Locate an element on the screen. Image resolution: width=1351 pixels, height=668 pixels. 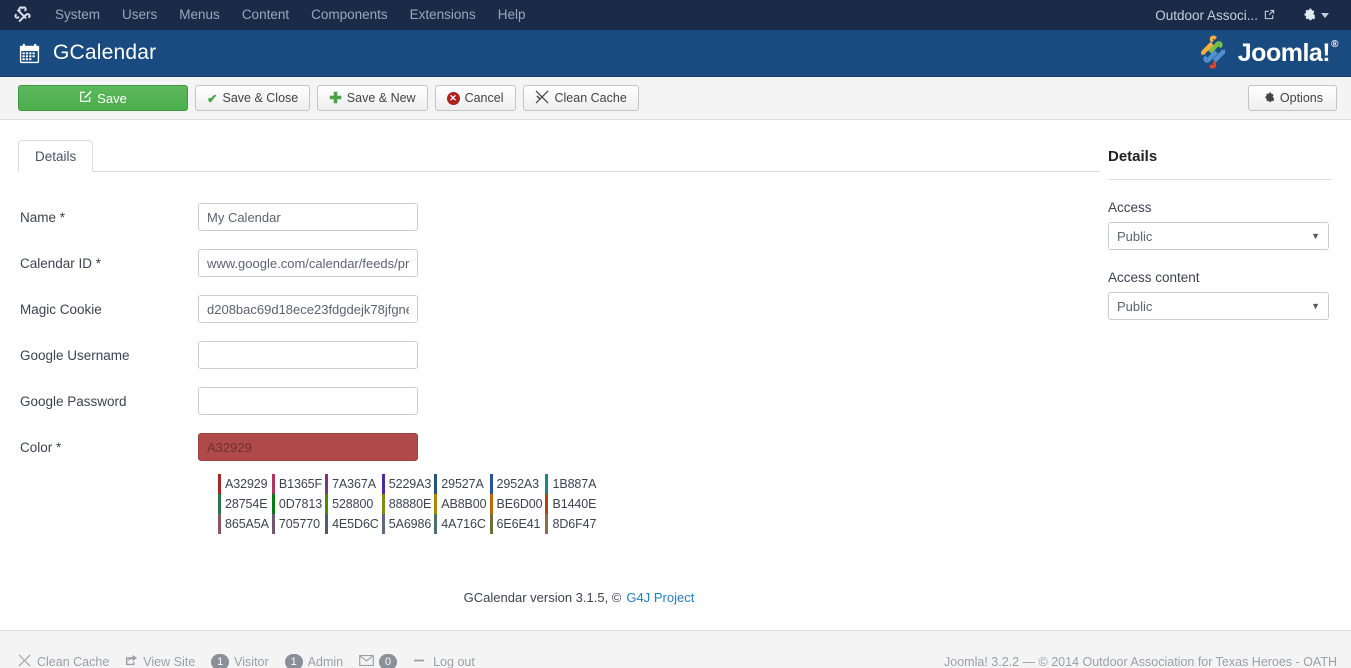
google-username-input is located at coordinates (308, 355).